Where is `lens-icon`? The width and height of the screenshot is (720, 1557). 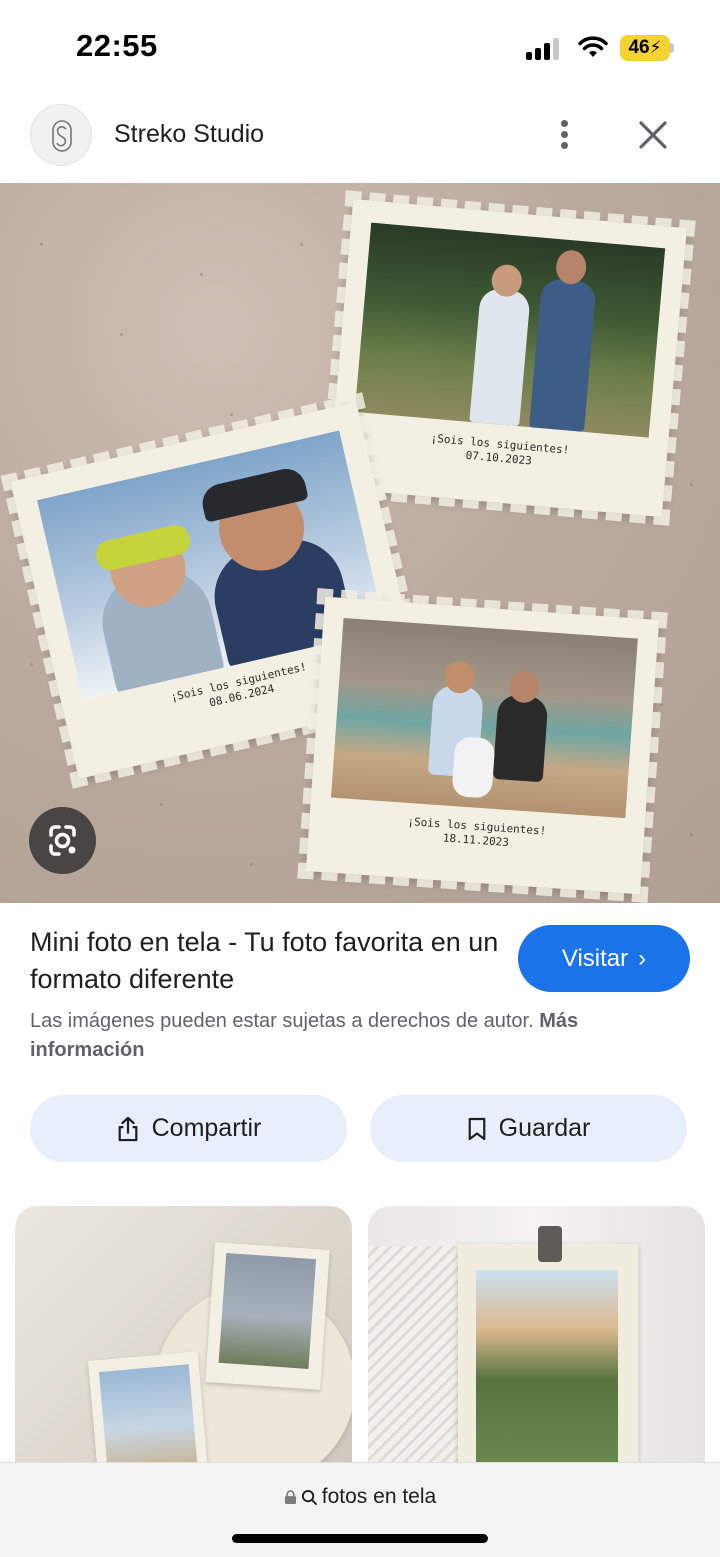 lens-icon is located at coordinates (62, 840).